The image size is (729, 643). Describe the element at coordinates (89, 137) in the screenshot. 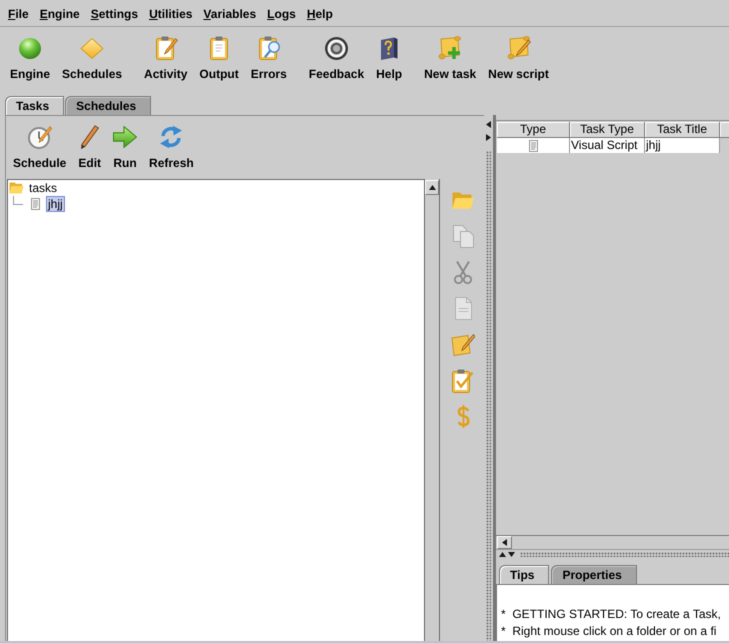

I see `pencil-icon` at that location.